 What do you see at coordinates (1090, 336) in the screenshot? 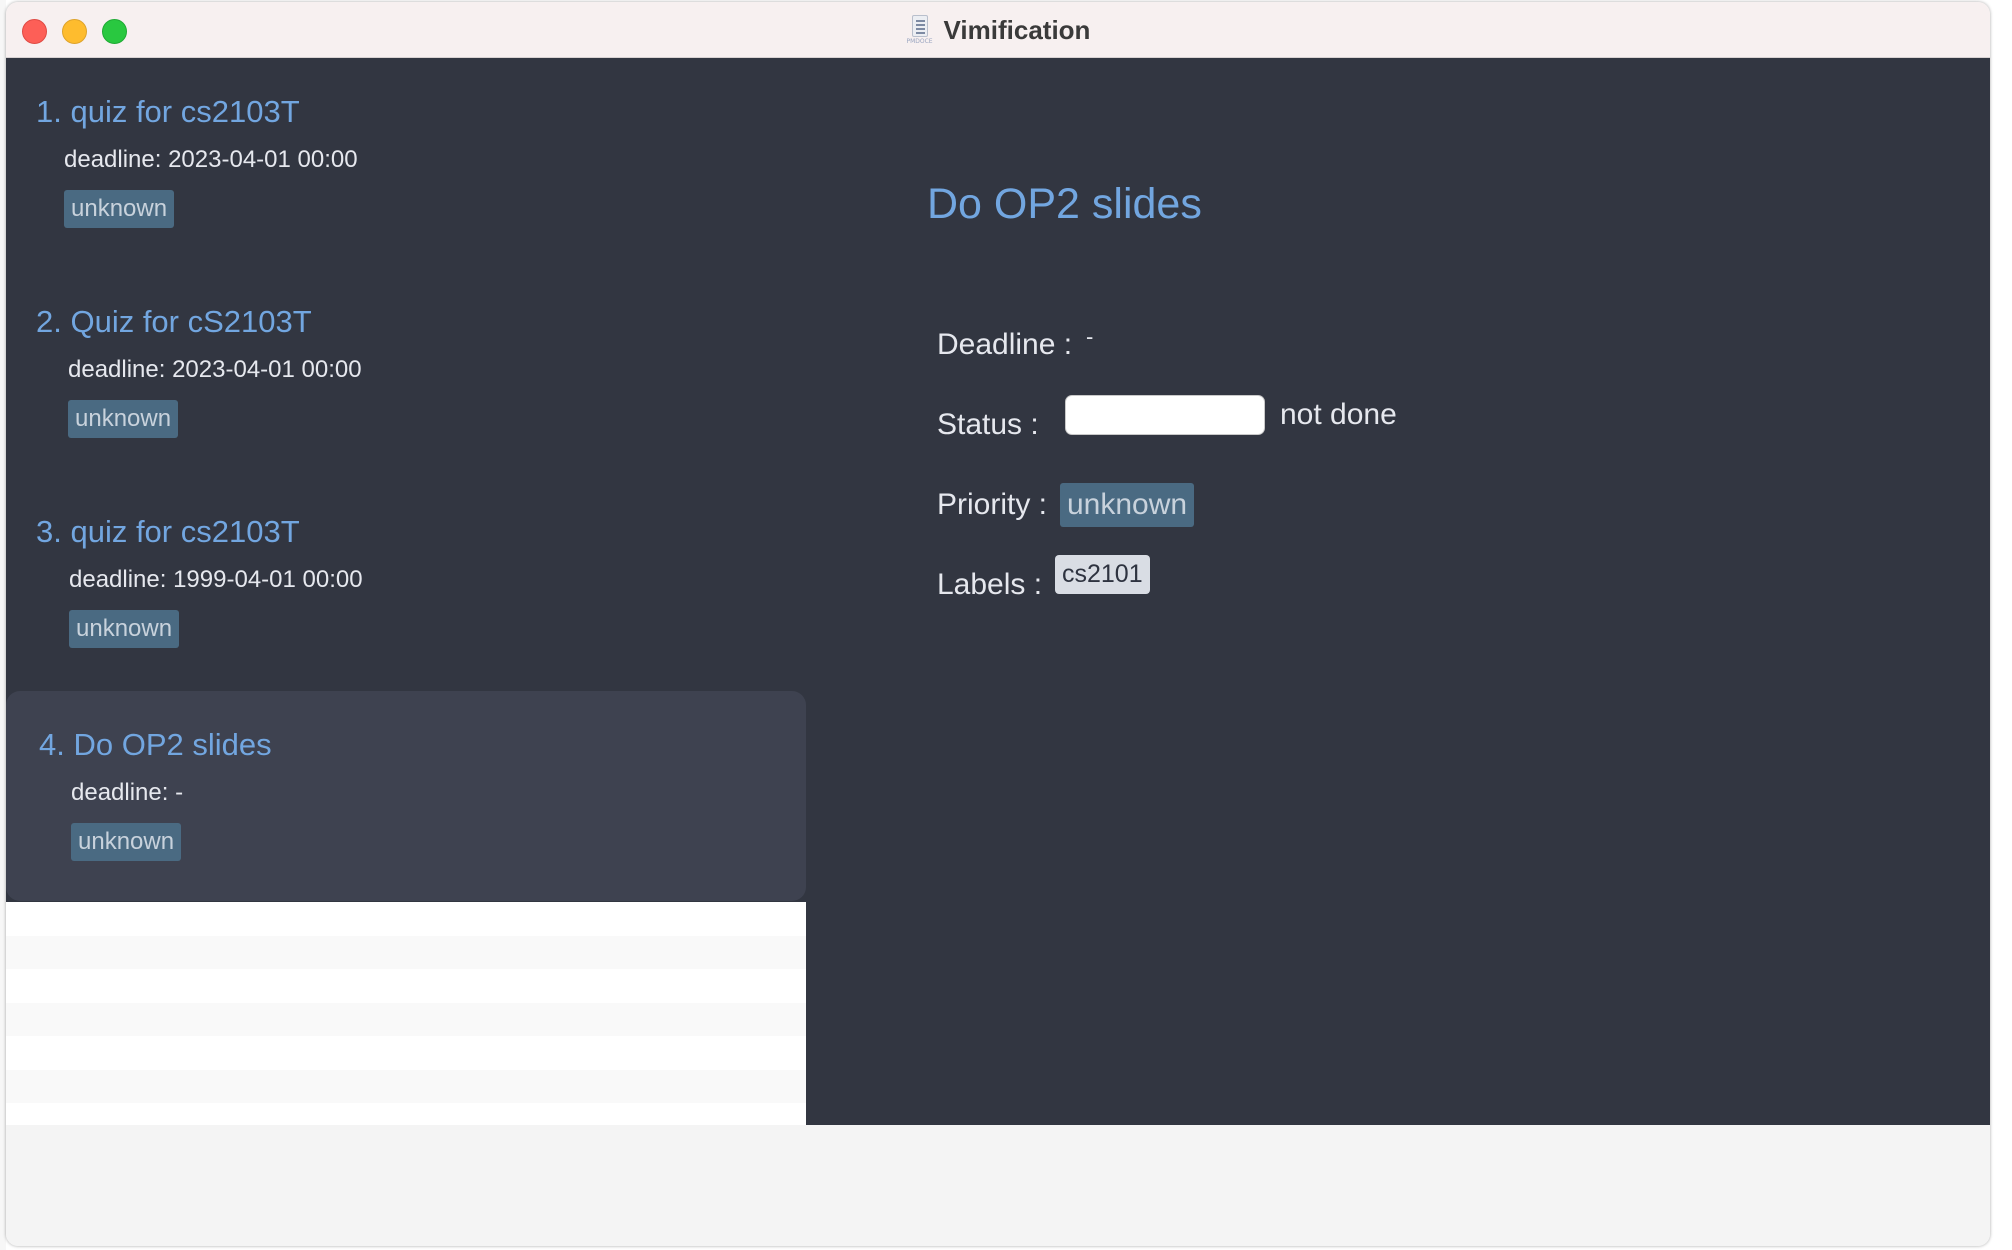
I see `deadline-value: -` at bounding box center [1090, 336].